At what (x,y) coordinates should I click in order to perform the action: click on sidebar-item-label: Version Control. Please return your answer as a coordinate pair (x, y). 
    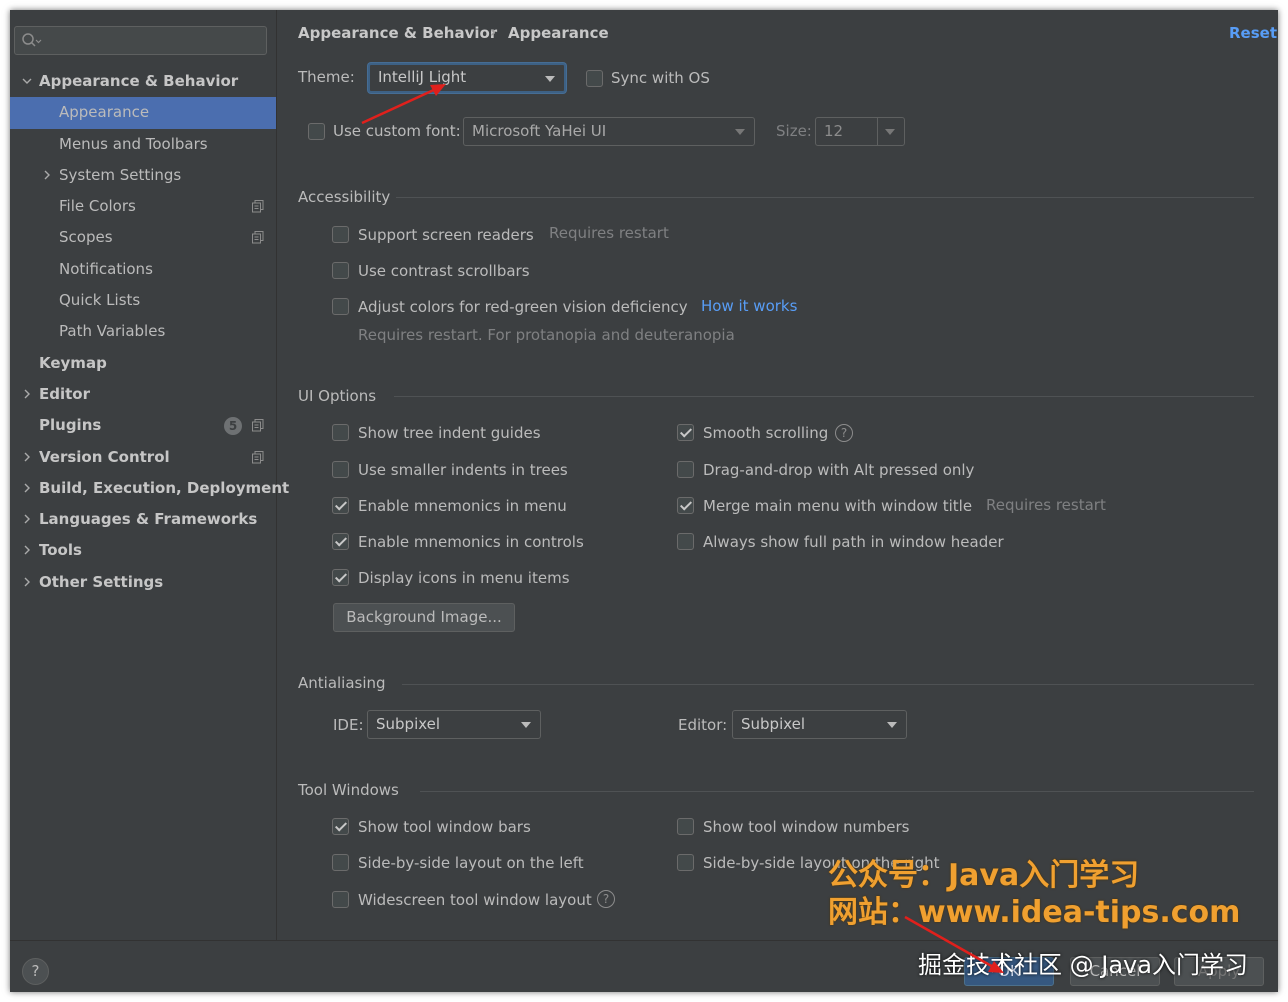
    Looking at the image, I should click on (104, 456).